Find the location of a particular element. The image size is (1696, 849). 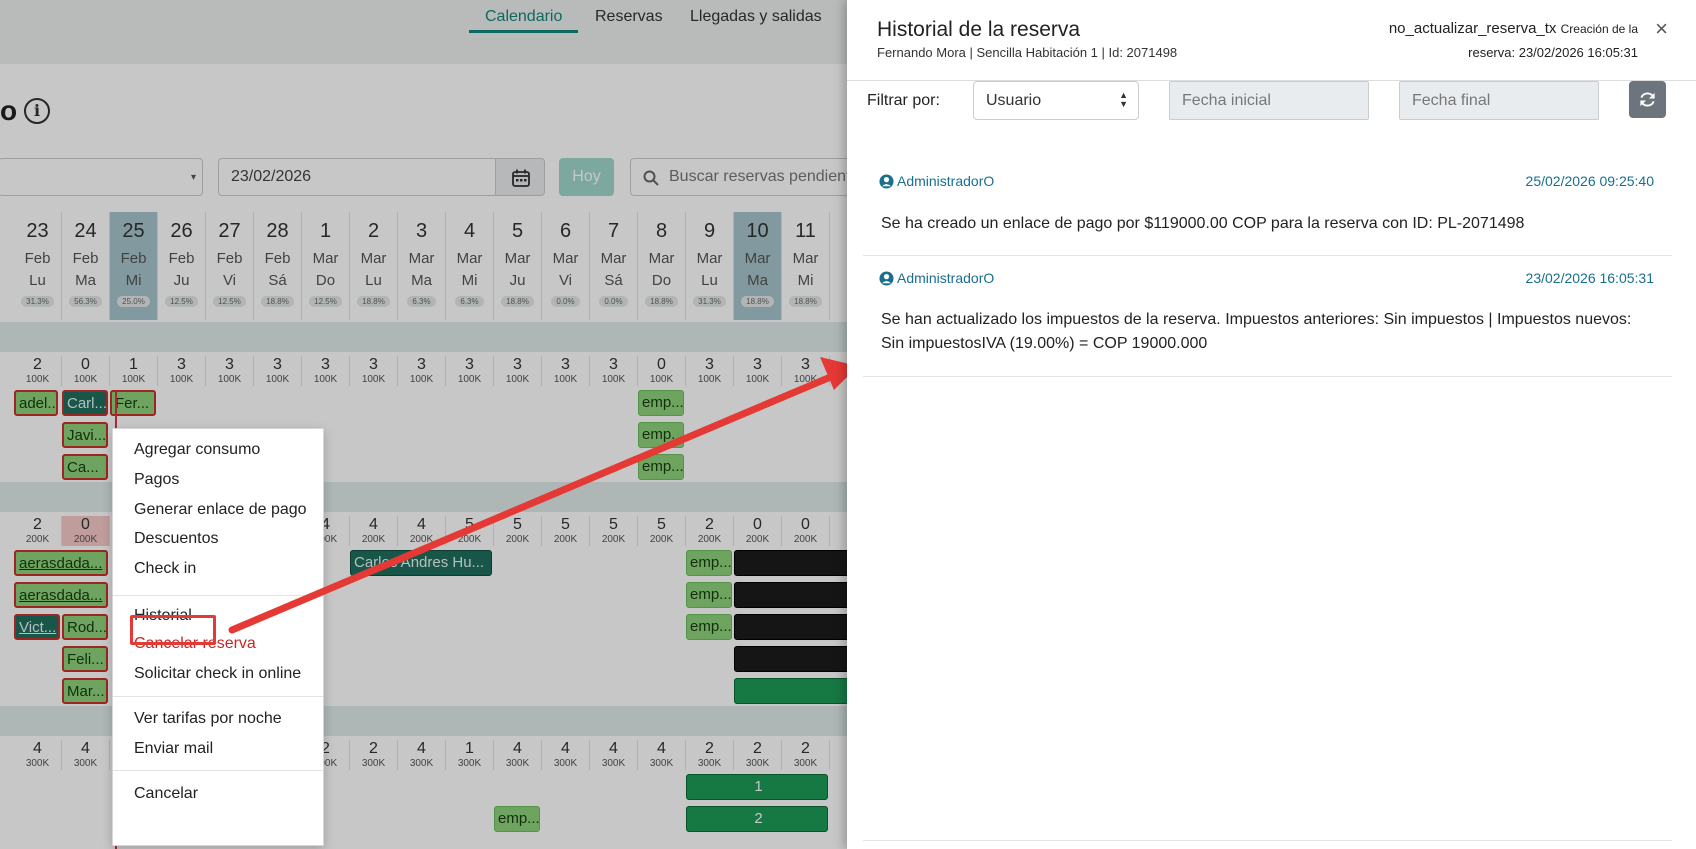

drawer-bottom-divider is located at coordinates (1267, 840).